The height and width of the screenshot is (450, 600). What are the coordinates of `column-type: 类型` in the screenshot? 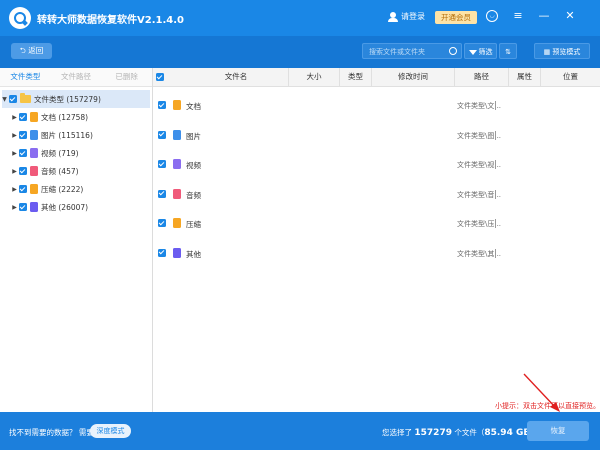 It's located at (355, 77).